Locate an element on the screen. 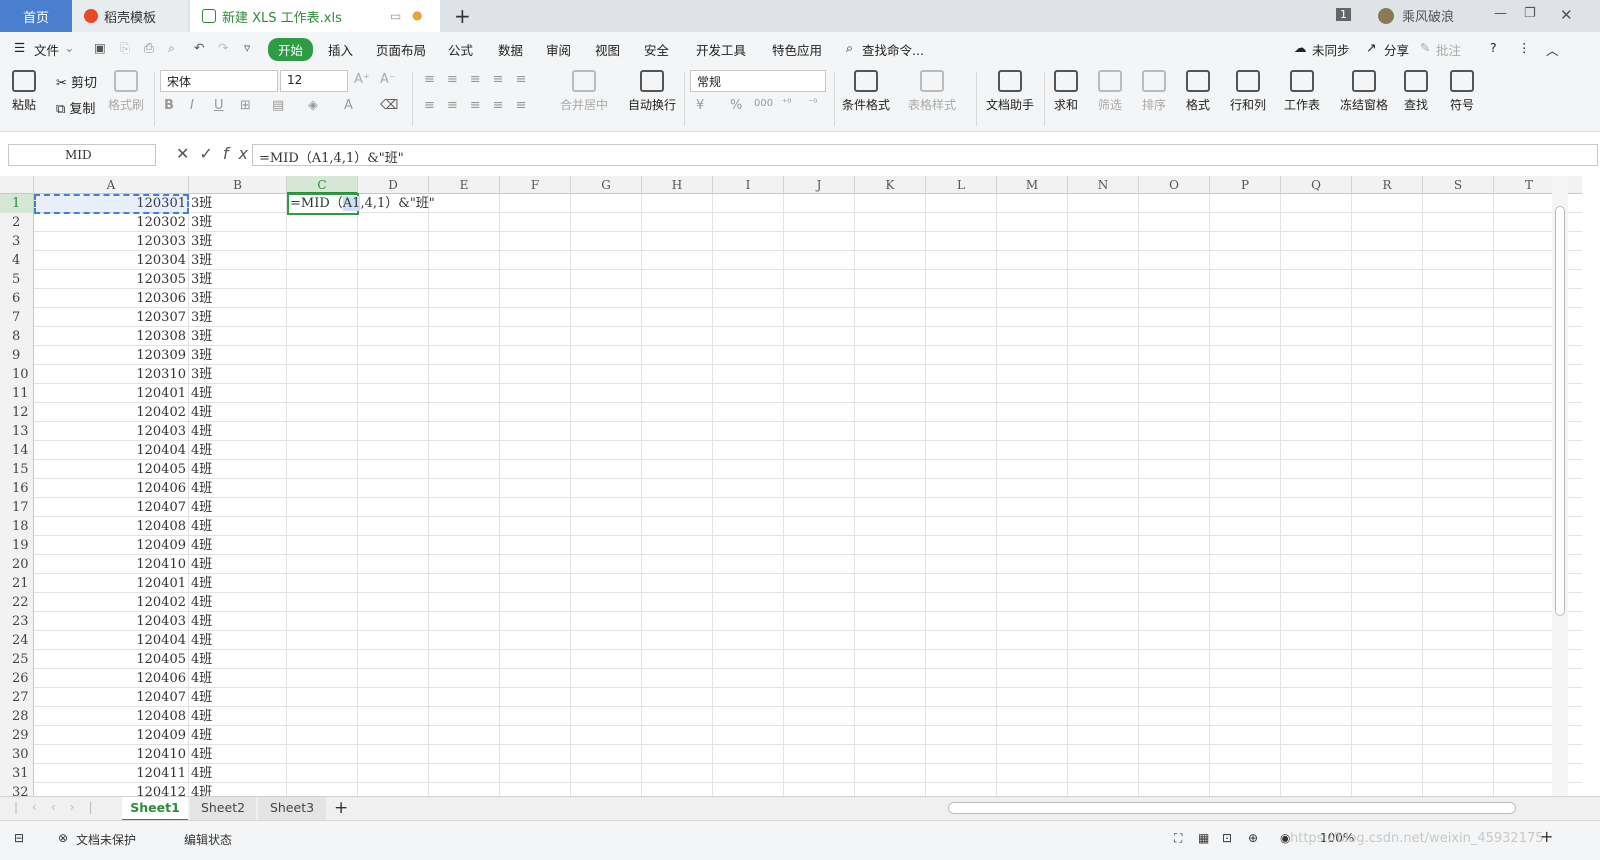 The image size is (1600, 860). row-header: 6 is located at coordinates (17, 298).